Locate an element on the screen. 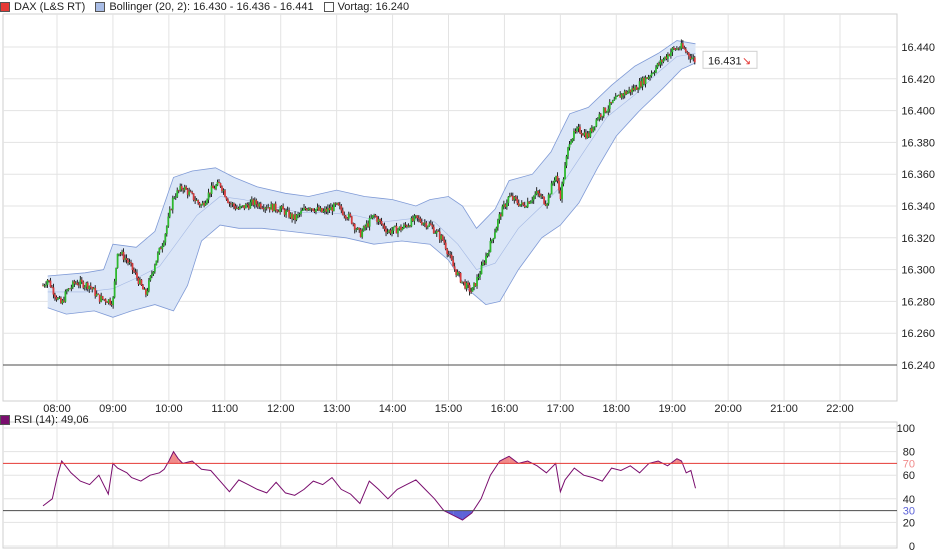 This screenshot has height=557, width=940. time-x-tick-label: 12:00 is located at coordinates (281, 409).